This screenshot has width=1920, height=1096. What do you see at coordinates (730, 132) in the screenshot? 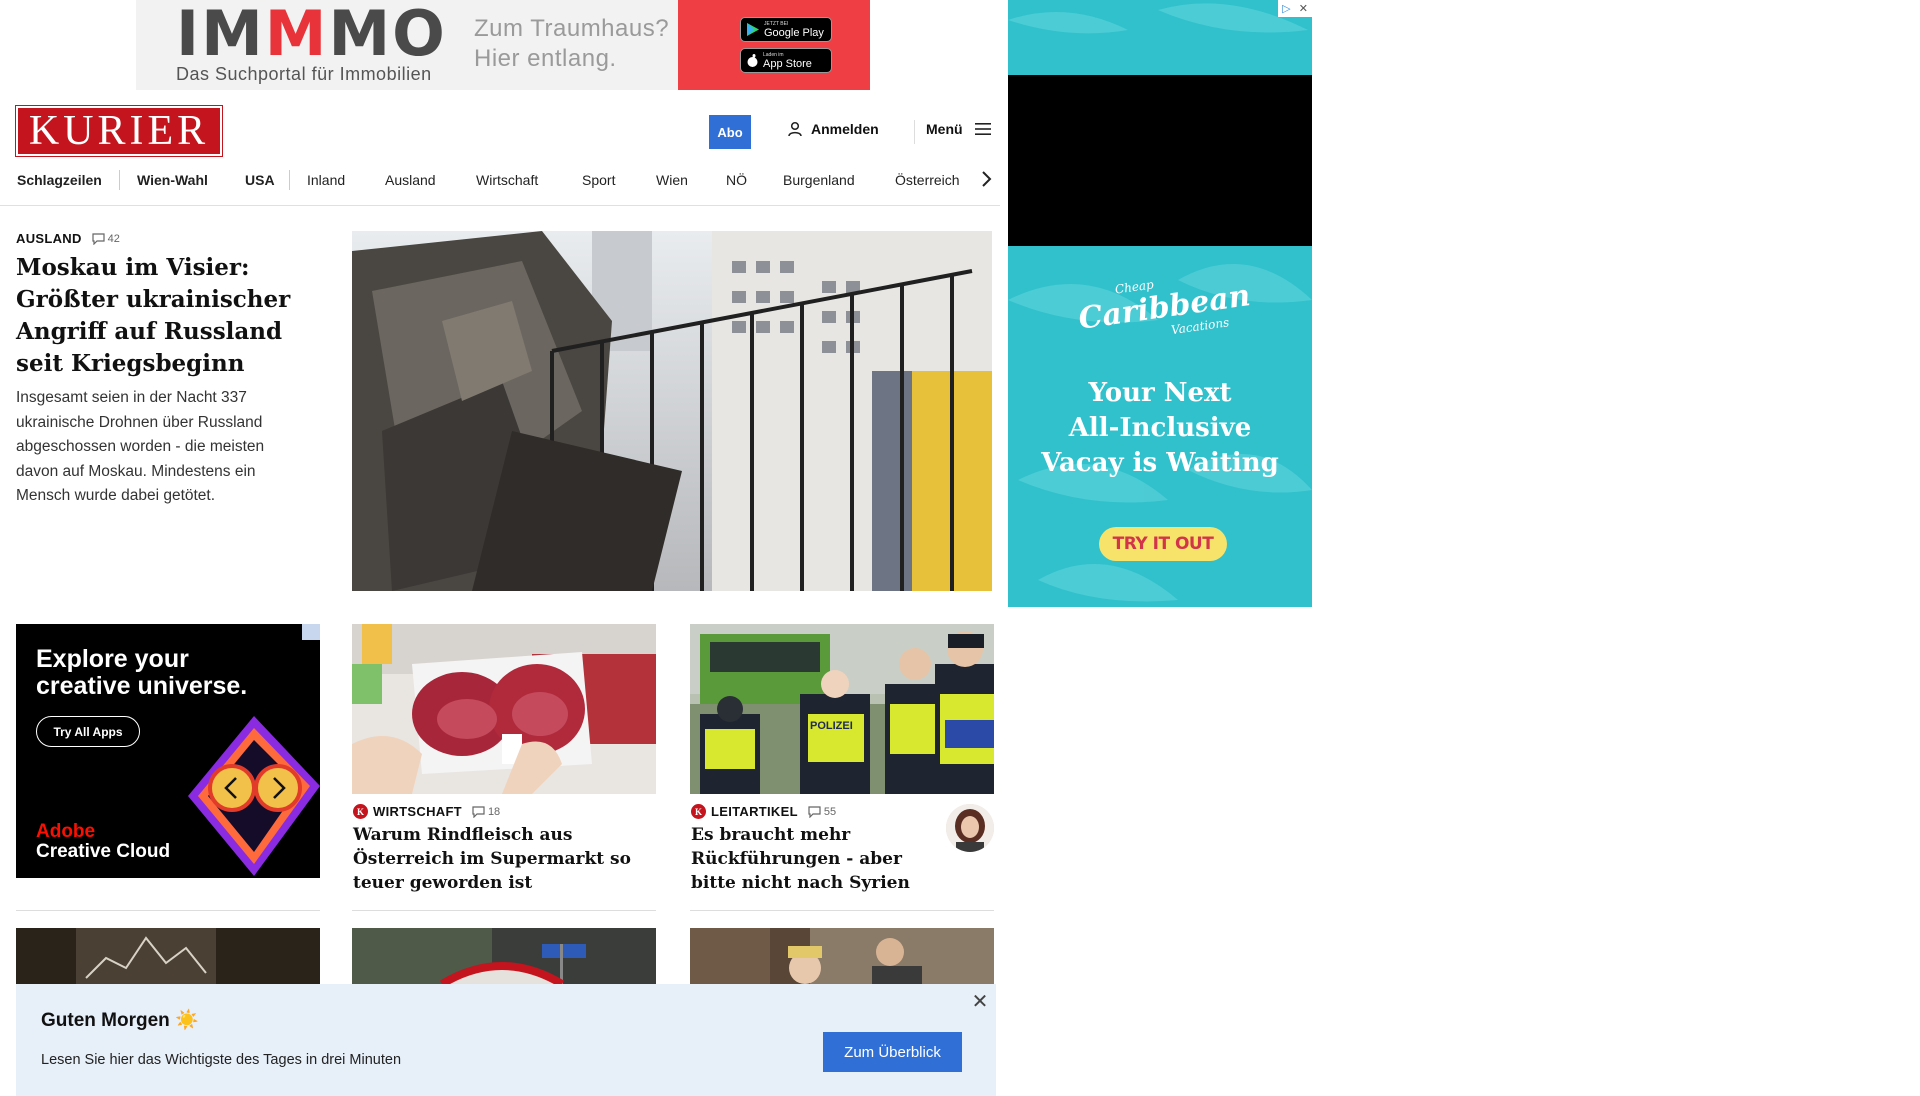
I see `abo-button: Abo` at bounding box center [730, 132].